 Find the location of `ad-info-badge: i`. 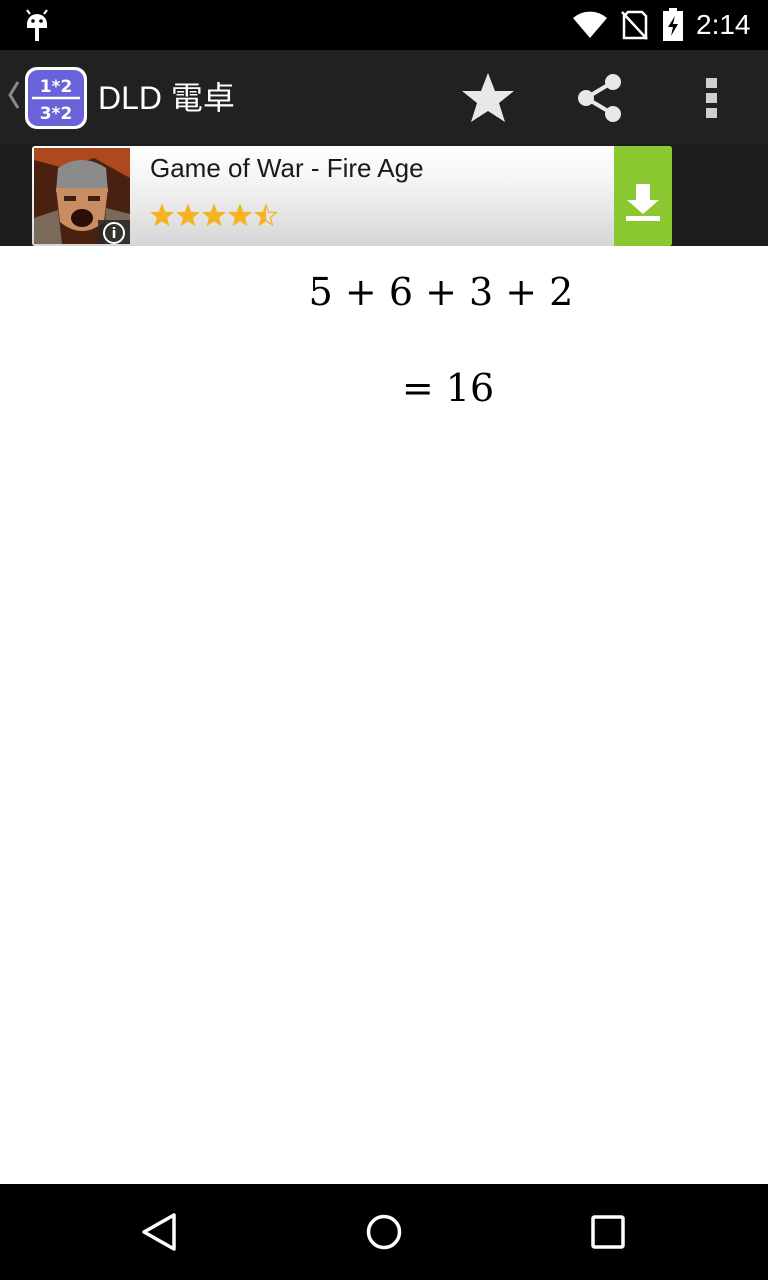

ad-info-badge: i is located at coordinates (114, 232).